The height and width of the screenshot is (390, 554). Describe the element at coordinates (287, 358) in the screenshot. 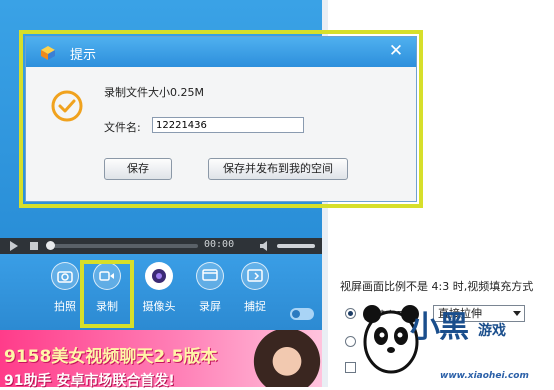

I see `ad-portrait-image` at that location.